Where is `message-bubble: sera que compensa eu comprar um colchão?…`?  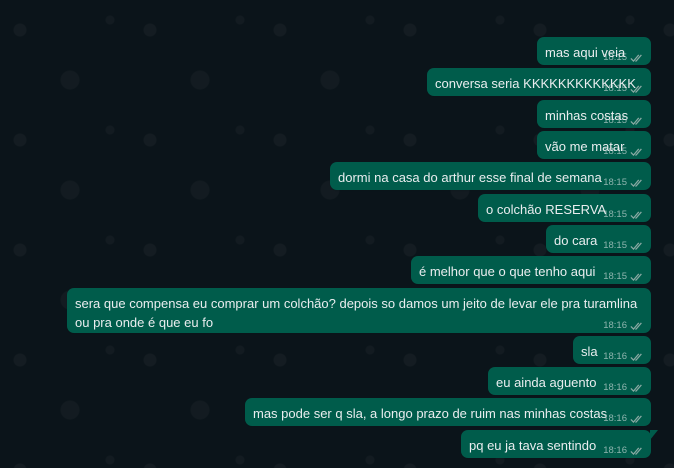
message-bubble: sera que compensa eu comprar um colchão?… is located at coordinates (359, 310).